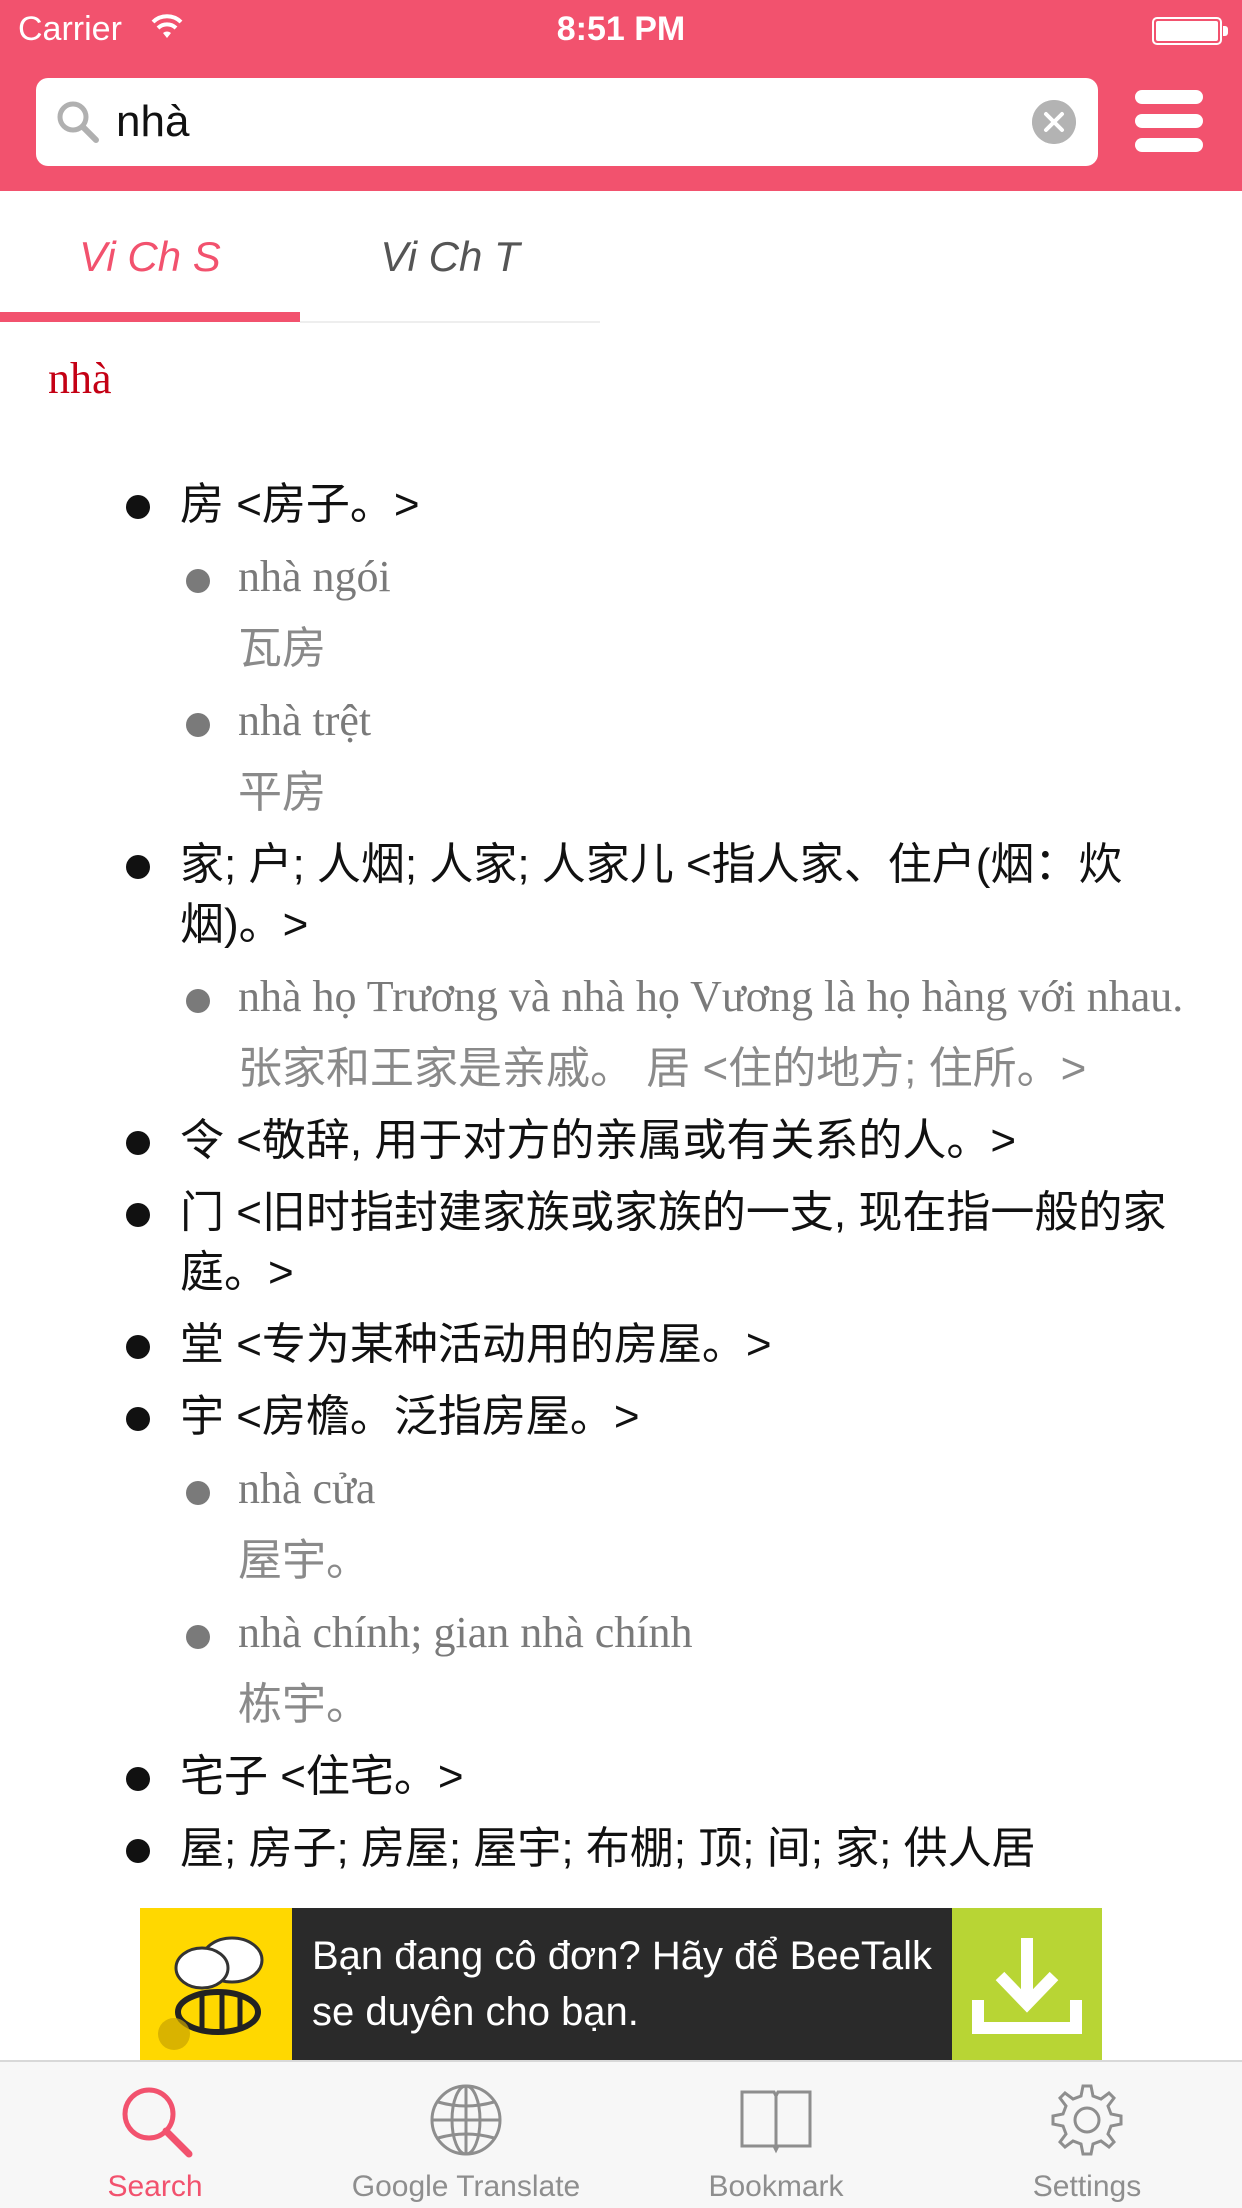 The width and height of the screenshot is (1242, 2208). Describe the element at coordinates (304, 1560) in the screenshot. I see `example-translation: 屋宇。` at that location.